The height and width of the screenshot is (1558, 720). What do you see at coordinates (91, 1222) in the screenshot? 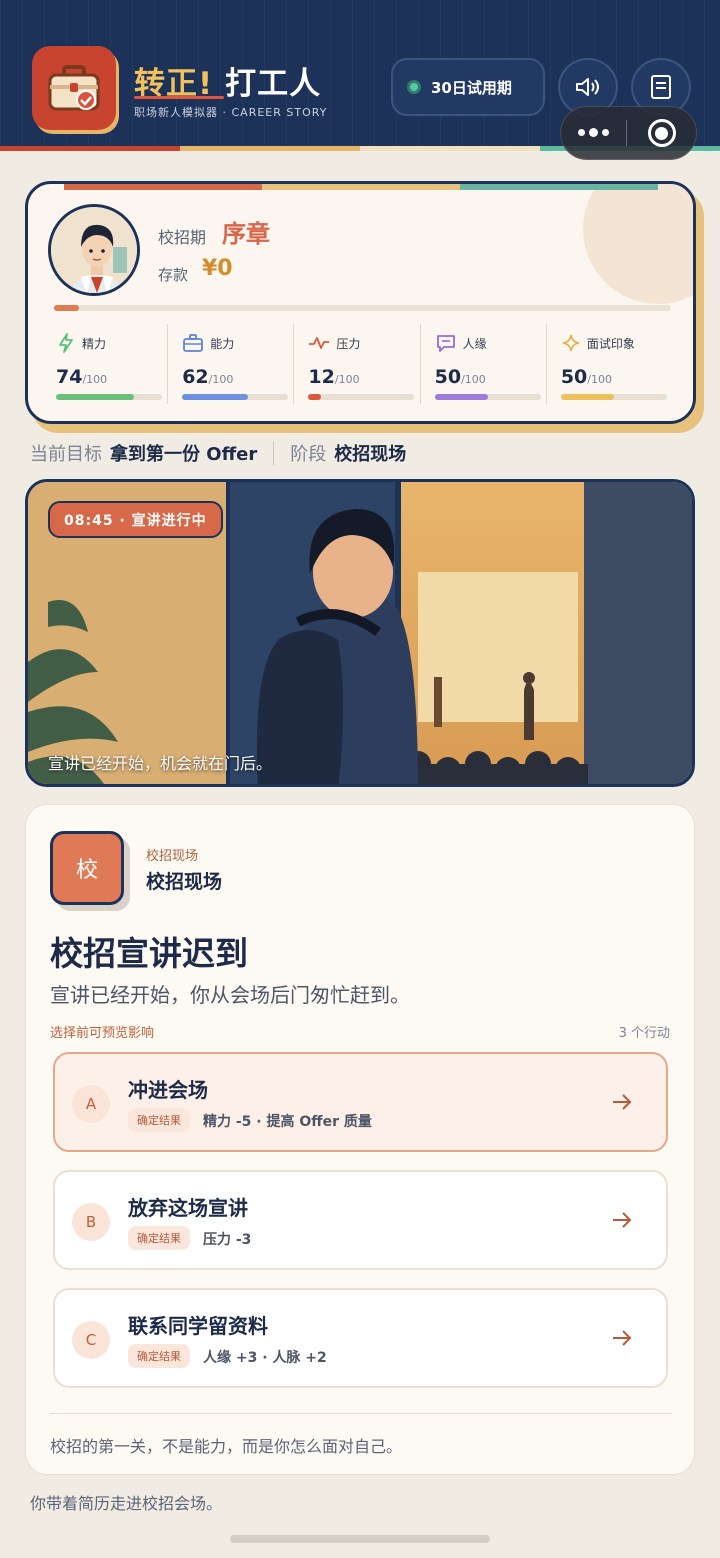
I see `option-letter: B` at bounding box center [91, 1222].